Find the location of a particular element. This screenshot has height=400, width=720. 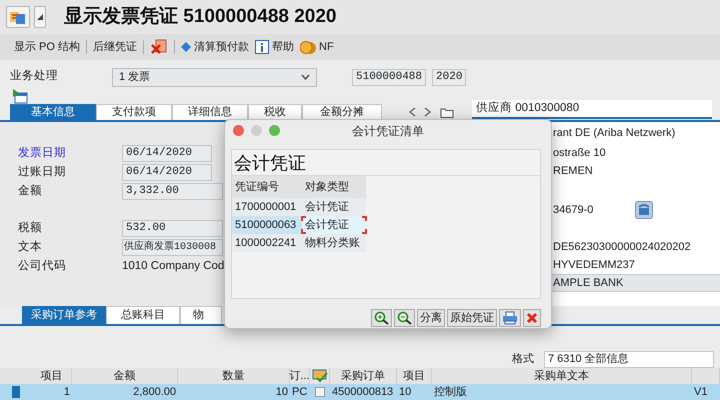

vendor-text: DE56230300000024020202 is located at coordinates (622, 247).